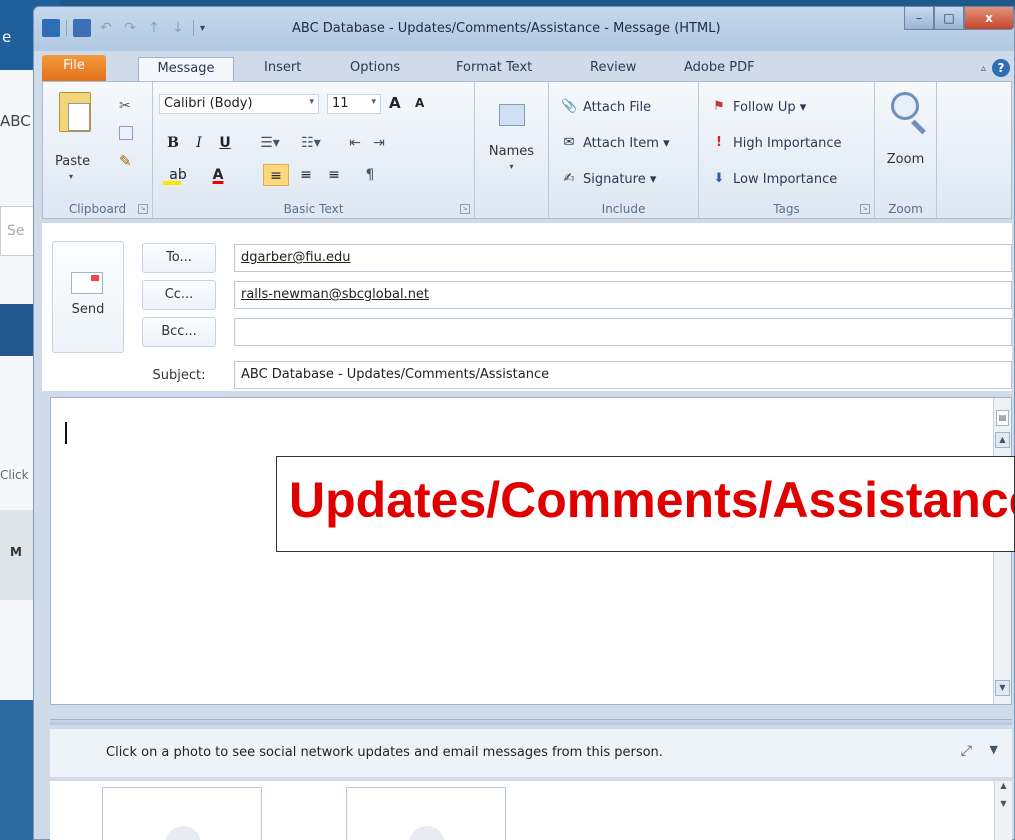 This screenshot has height=840, width=1015. Describe the element at coordinates (87, 283) in the screenshot. I see `envelope-icon` at that location.